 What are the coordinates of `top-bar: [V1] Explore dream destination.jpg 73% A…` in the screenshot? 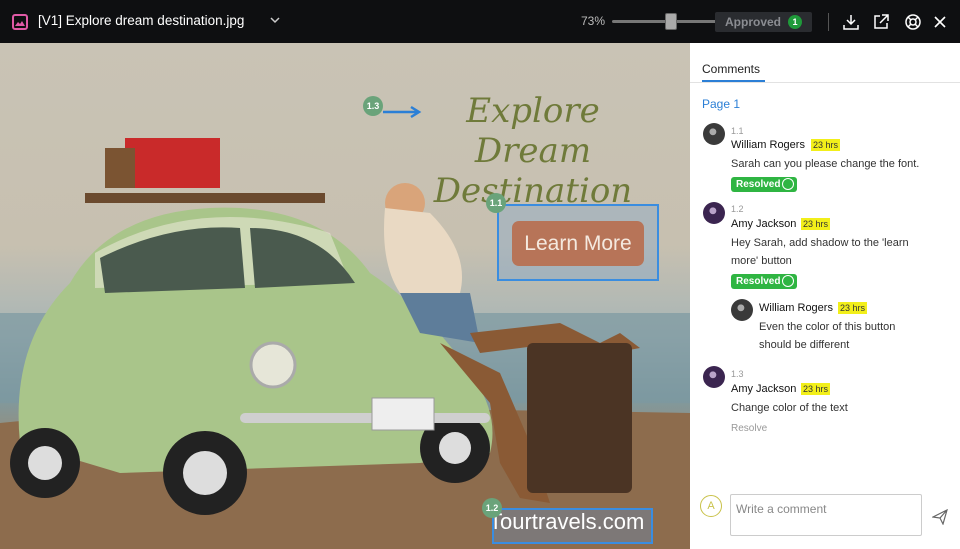 It's located at (480, 21).